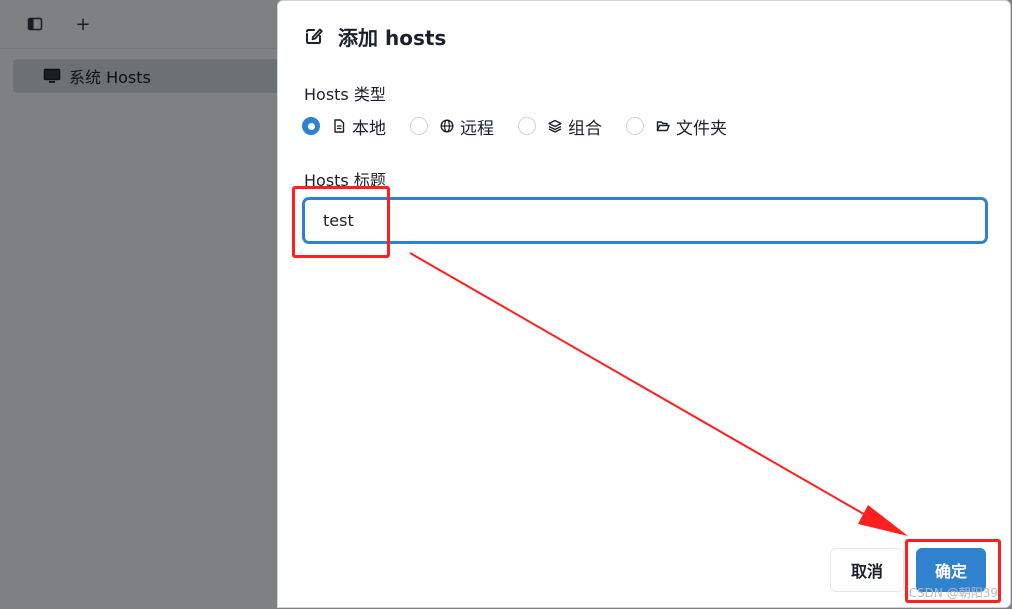 This screenshot has width=1012, height=609. What do you see at coordinates (314, 36) in the screenshot?
I see `edit-icon` at bounding box center [314, 36].